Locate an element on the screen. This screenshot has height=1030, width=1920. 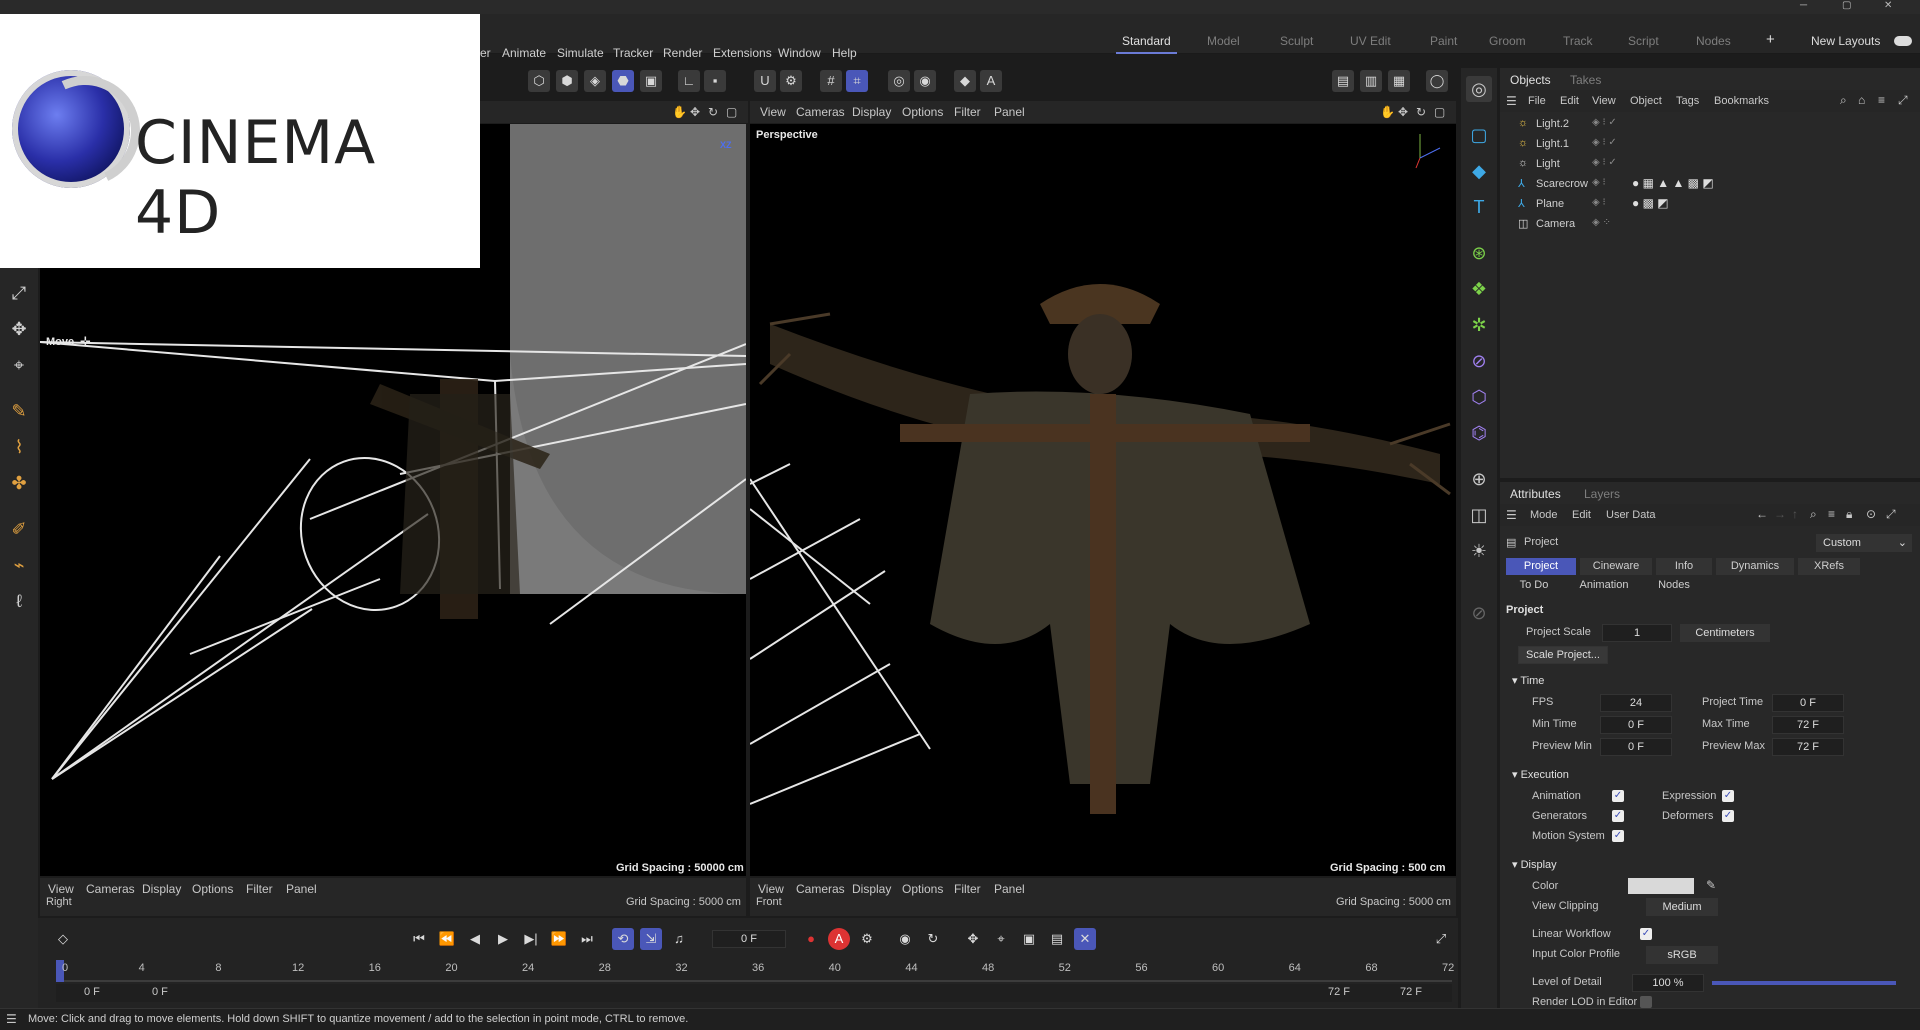
obj-menu-bookmarks: Bookmarks is located at coordinates (1741, 101).